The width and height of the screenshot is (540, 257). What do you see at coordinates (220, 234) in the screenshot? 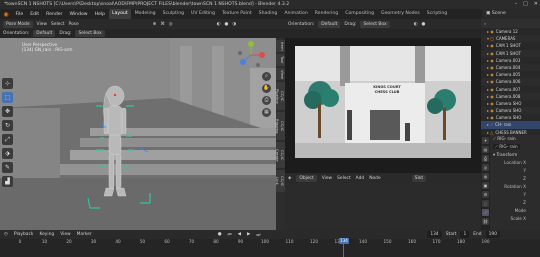
I see `record-icon: ●` at bounding box center [220, 234].